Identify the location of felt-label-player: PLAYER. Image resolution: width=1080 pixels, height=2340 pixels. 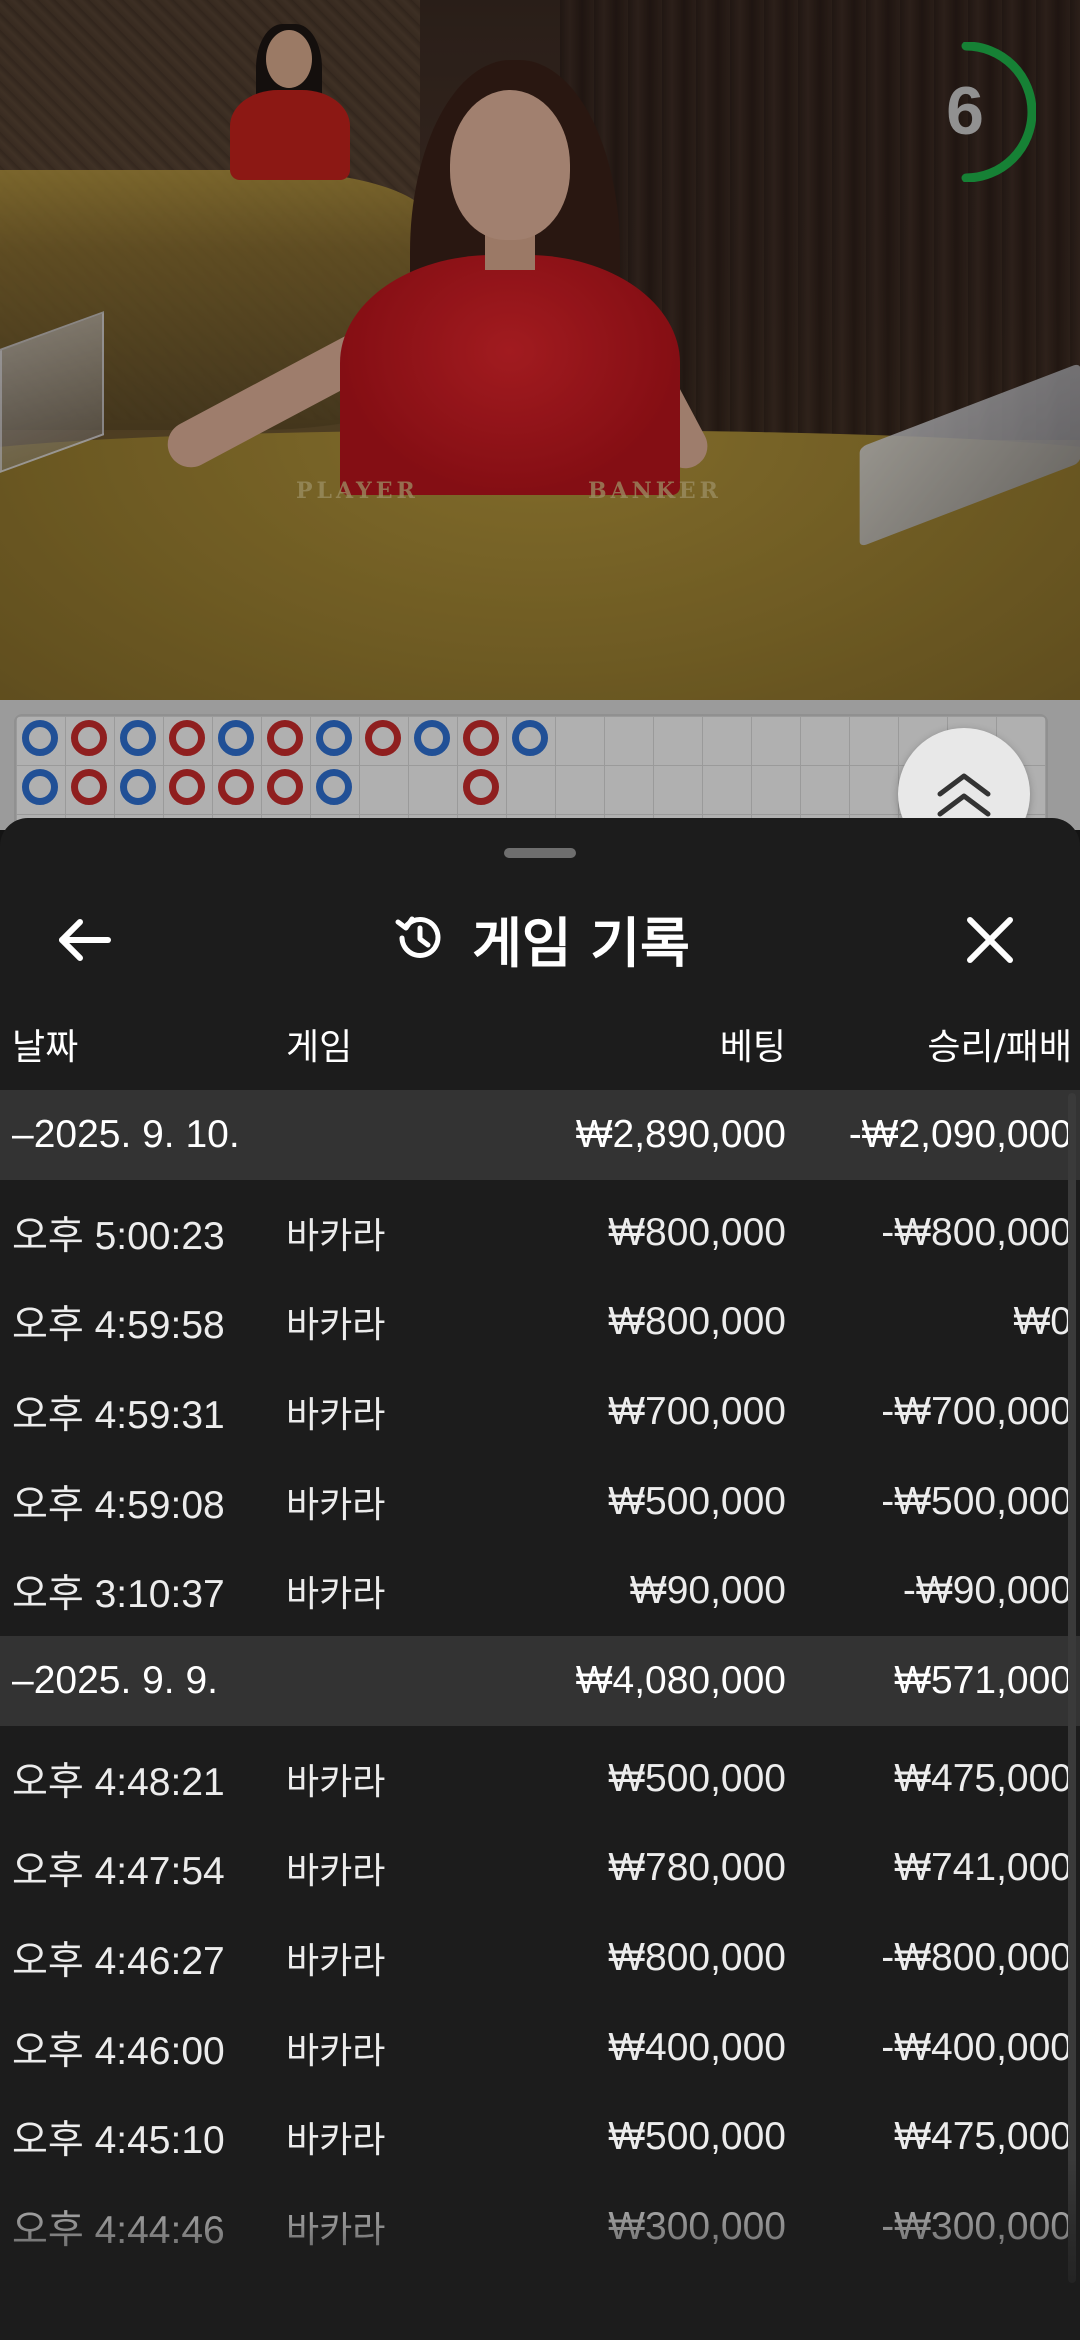
(357, 491).